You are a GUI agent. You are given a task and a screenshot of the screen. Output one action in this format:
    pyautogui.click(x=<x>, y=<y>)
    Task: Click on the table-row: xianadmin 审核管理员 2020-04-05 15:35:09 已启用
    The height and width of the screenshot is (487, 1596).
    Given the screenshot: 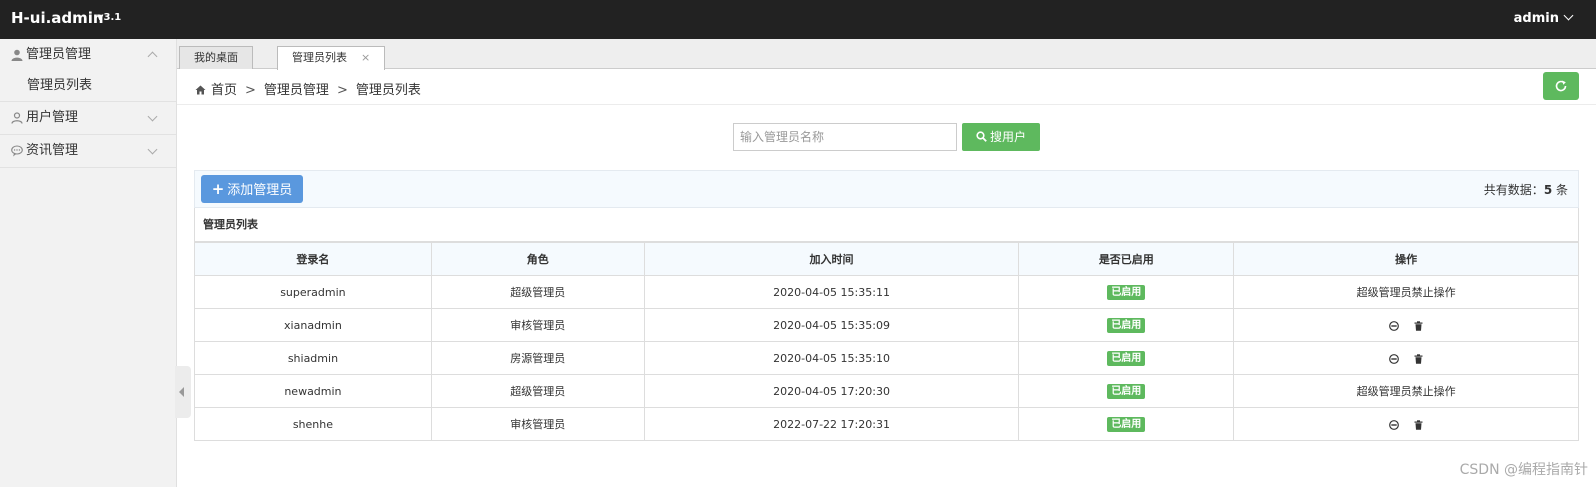 What is the action you would take?
    pyautogui.click(x=886, y=325)
    